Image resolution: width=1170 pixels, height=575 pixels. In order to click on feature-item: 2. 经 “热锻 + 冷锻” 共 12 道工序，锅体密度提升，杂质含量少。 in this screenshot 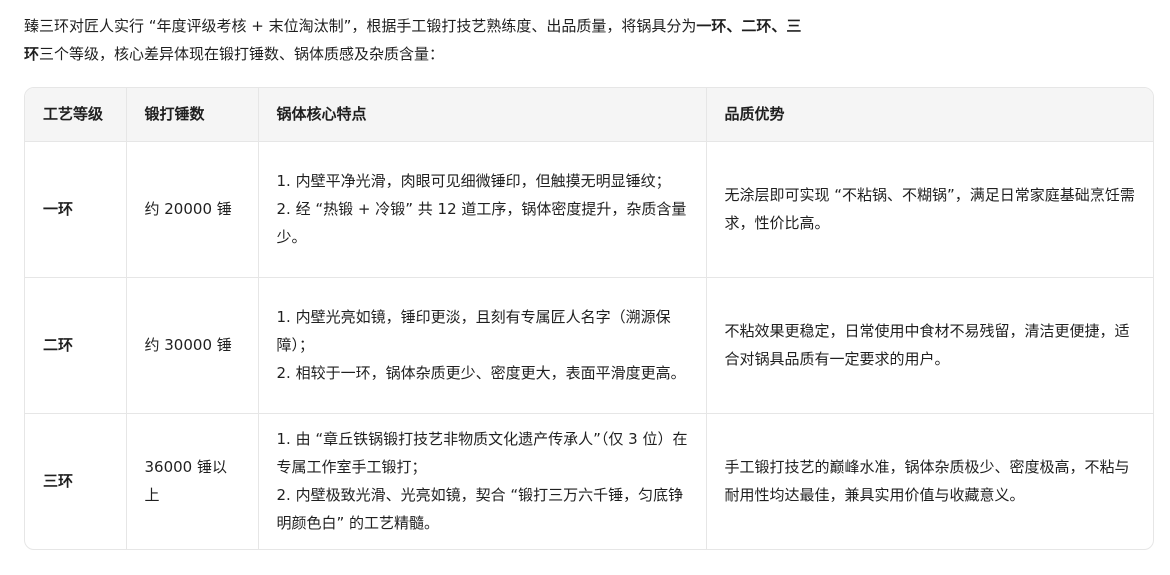, I will do `click(481, 223)`.